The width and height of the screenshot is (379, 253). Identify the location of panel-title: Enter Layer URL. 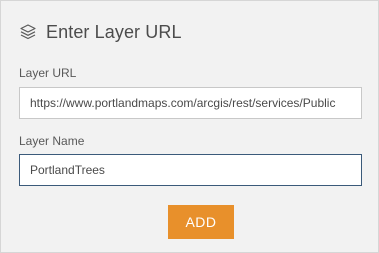
(114, 31).